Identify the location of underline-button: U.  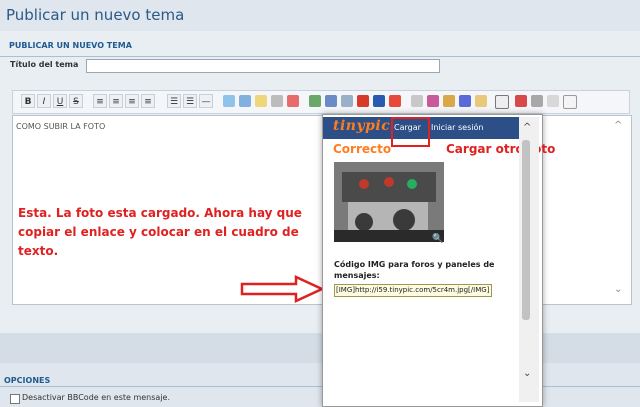
(60, 101).